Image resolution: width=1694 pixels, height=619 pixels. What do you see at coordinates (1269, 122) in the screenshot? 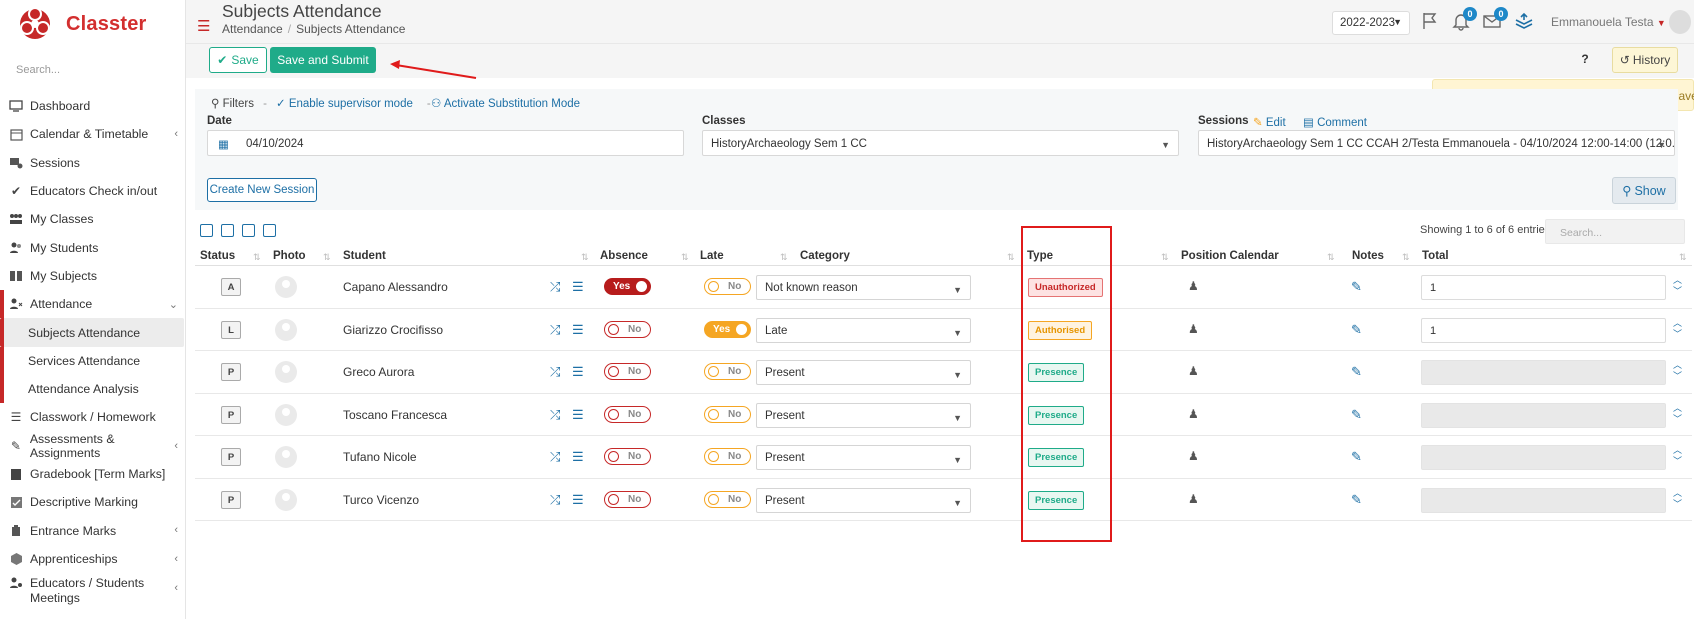
I see `edit-session-link: ✎ Edit` at bounding box center [1269, 122].